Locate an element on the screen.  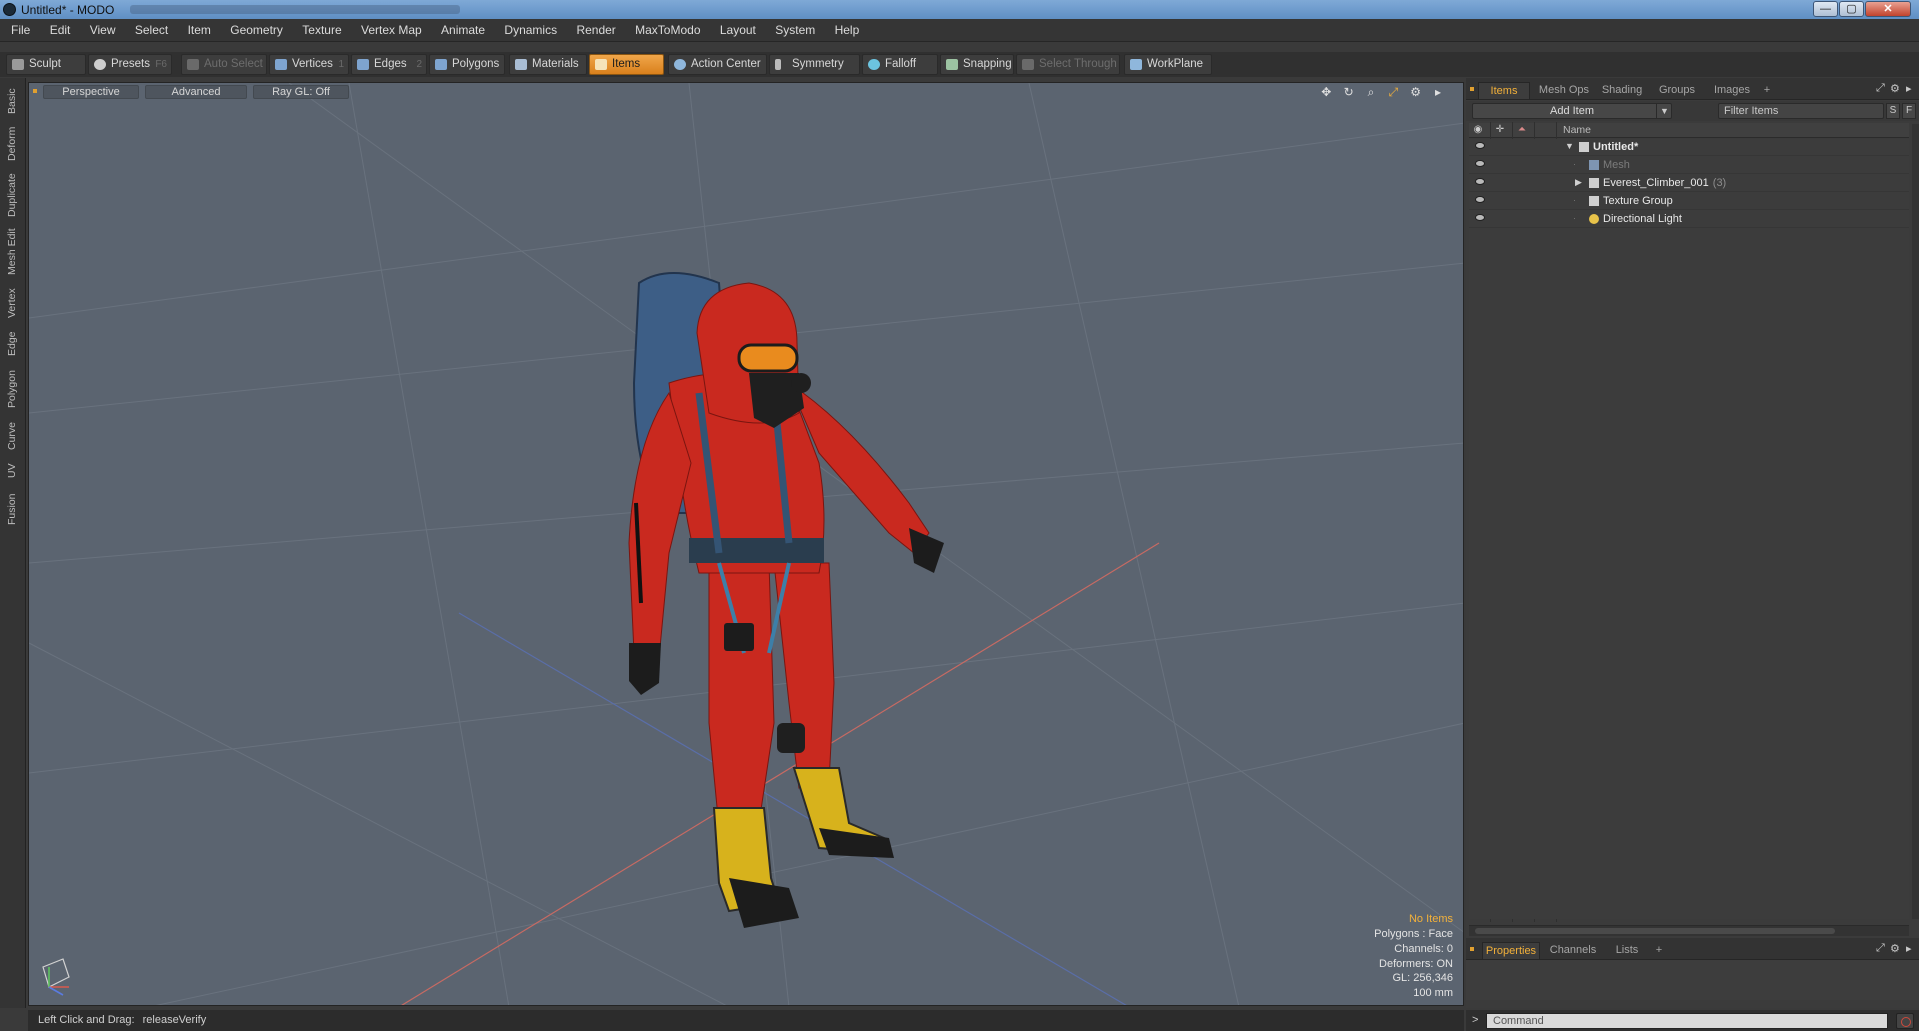
menu-geometry: Geometry is located at coordinates (256, 30).